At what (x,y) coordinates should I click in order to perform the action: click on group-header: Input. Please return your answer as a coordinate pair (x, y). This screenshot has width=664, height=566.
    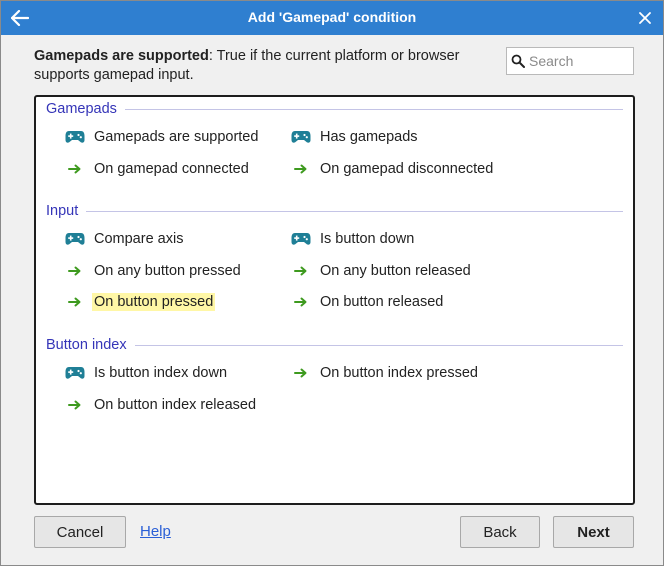
    Looking at the image, I should click on (334, 211).